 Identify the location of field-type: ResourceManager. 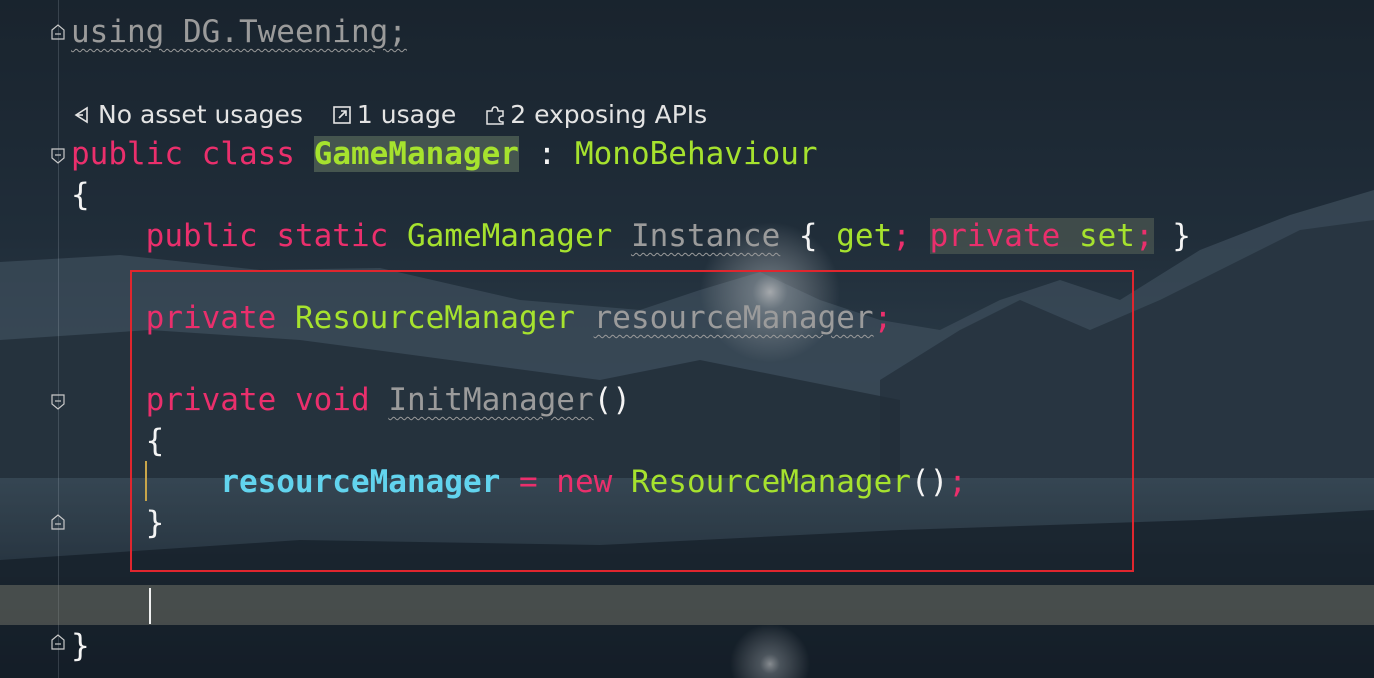
(435, 318).